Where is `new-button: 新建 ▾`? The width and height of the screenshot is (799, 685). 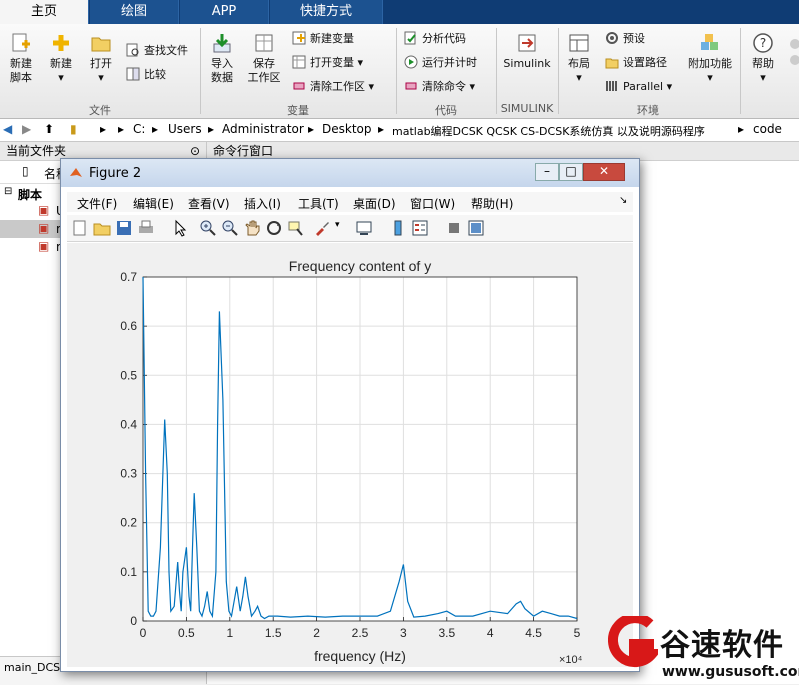 new-button: 新建 ▾ is located at coordinates (61, 58).